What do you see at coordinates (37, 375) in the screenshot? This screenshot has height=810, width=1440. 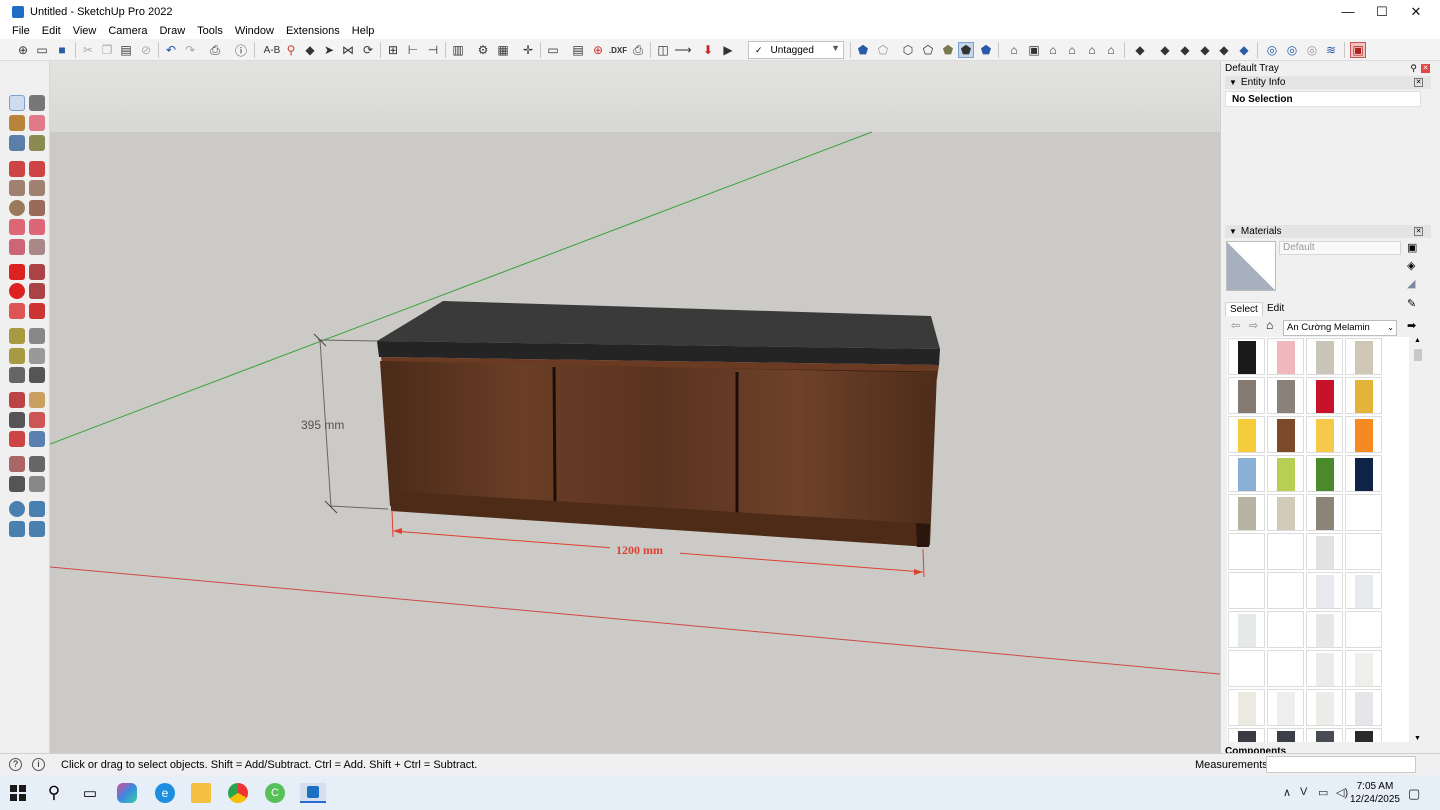 I see `3d-text-icon` at bounding box center [37, 375].